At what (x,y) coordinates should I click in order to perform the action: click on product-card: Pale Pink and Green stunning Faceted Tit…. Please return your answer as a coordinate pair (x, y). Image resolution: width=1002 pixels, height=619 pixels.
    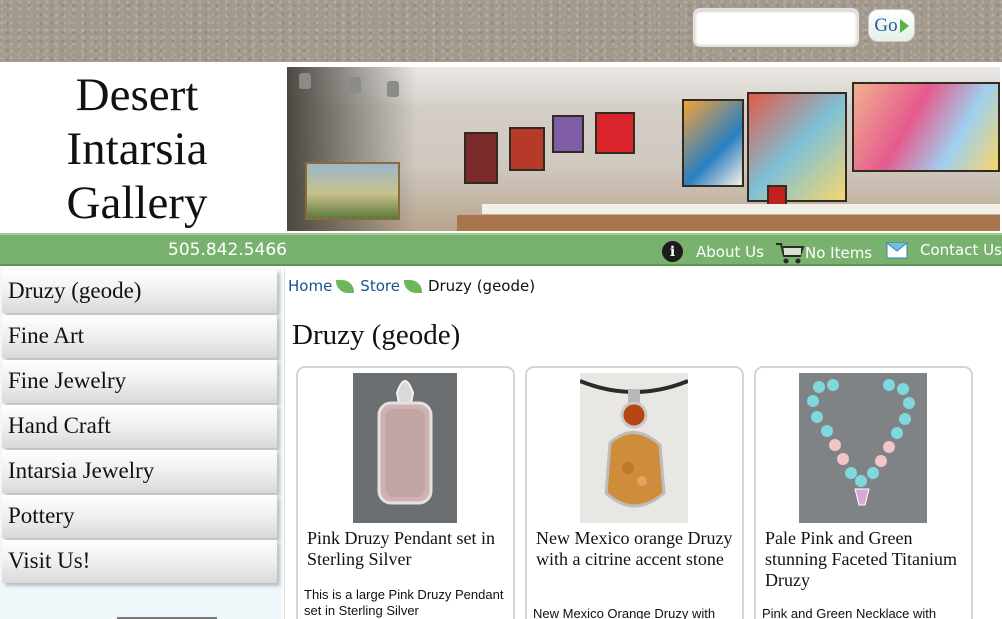
    Looking at the image, I should click on (863, 492).